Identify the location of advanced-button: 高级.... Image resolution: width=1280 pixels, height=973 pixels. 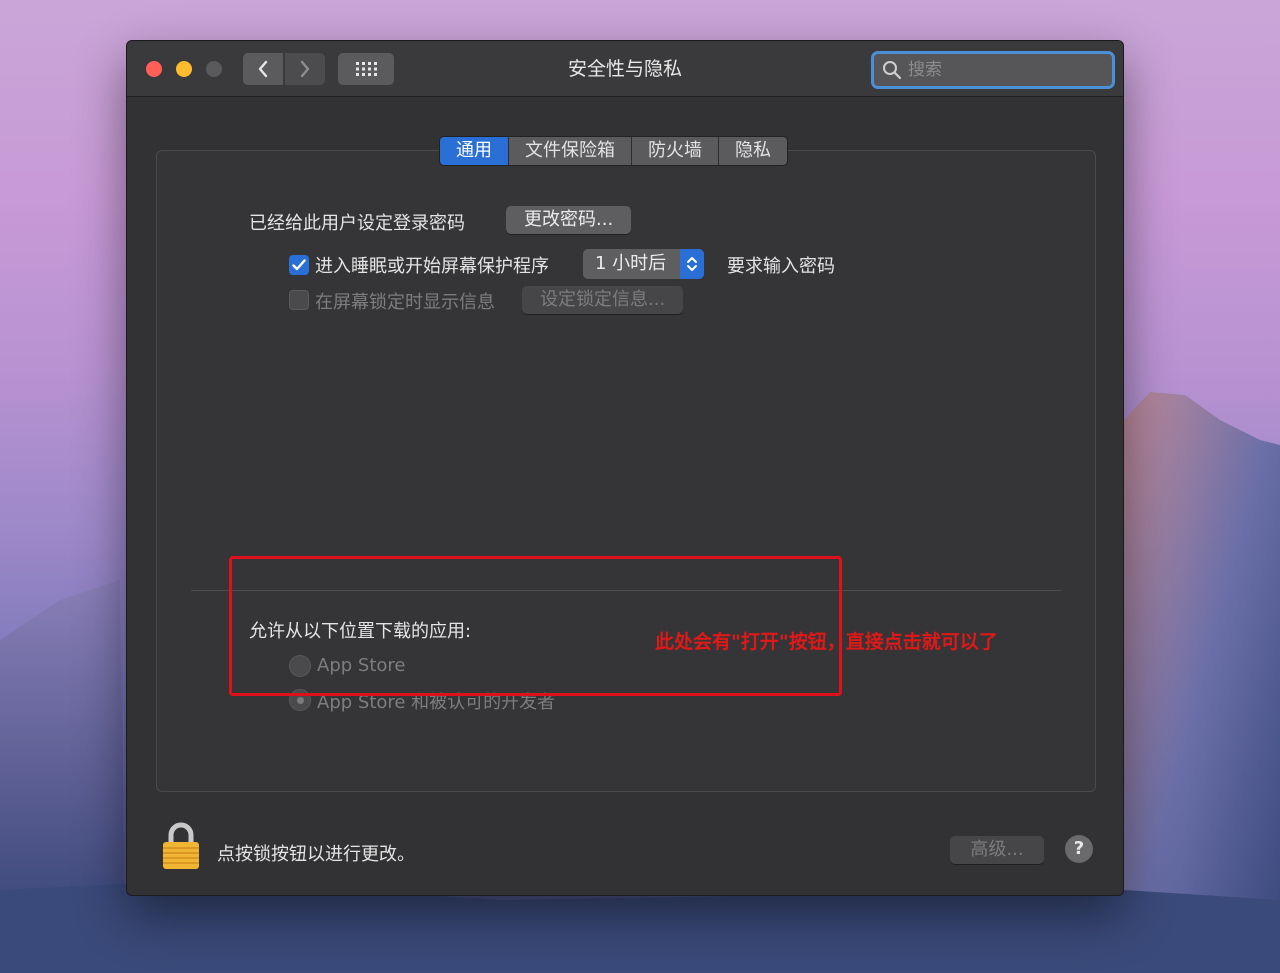
(997, 850).